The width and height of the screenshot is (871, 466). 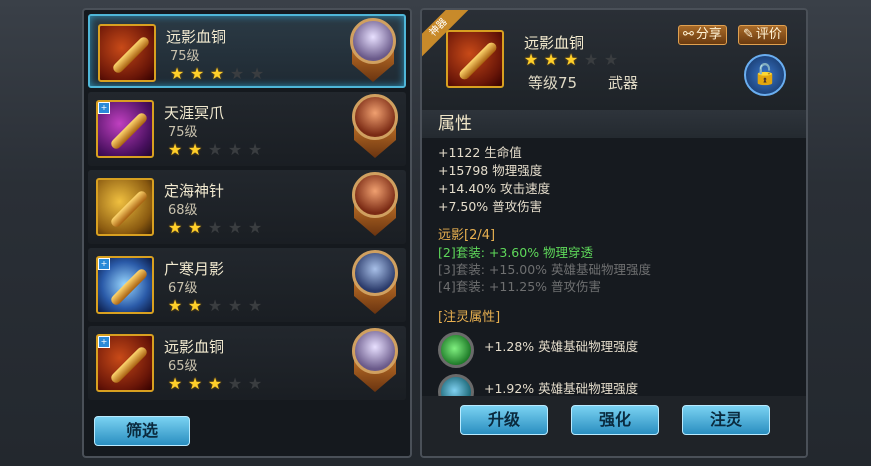 I want to click on rate-label: 评价, so click(x=768, y=34).